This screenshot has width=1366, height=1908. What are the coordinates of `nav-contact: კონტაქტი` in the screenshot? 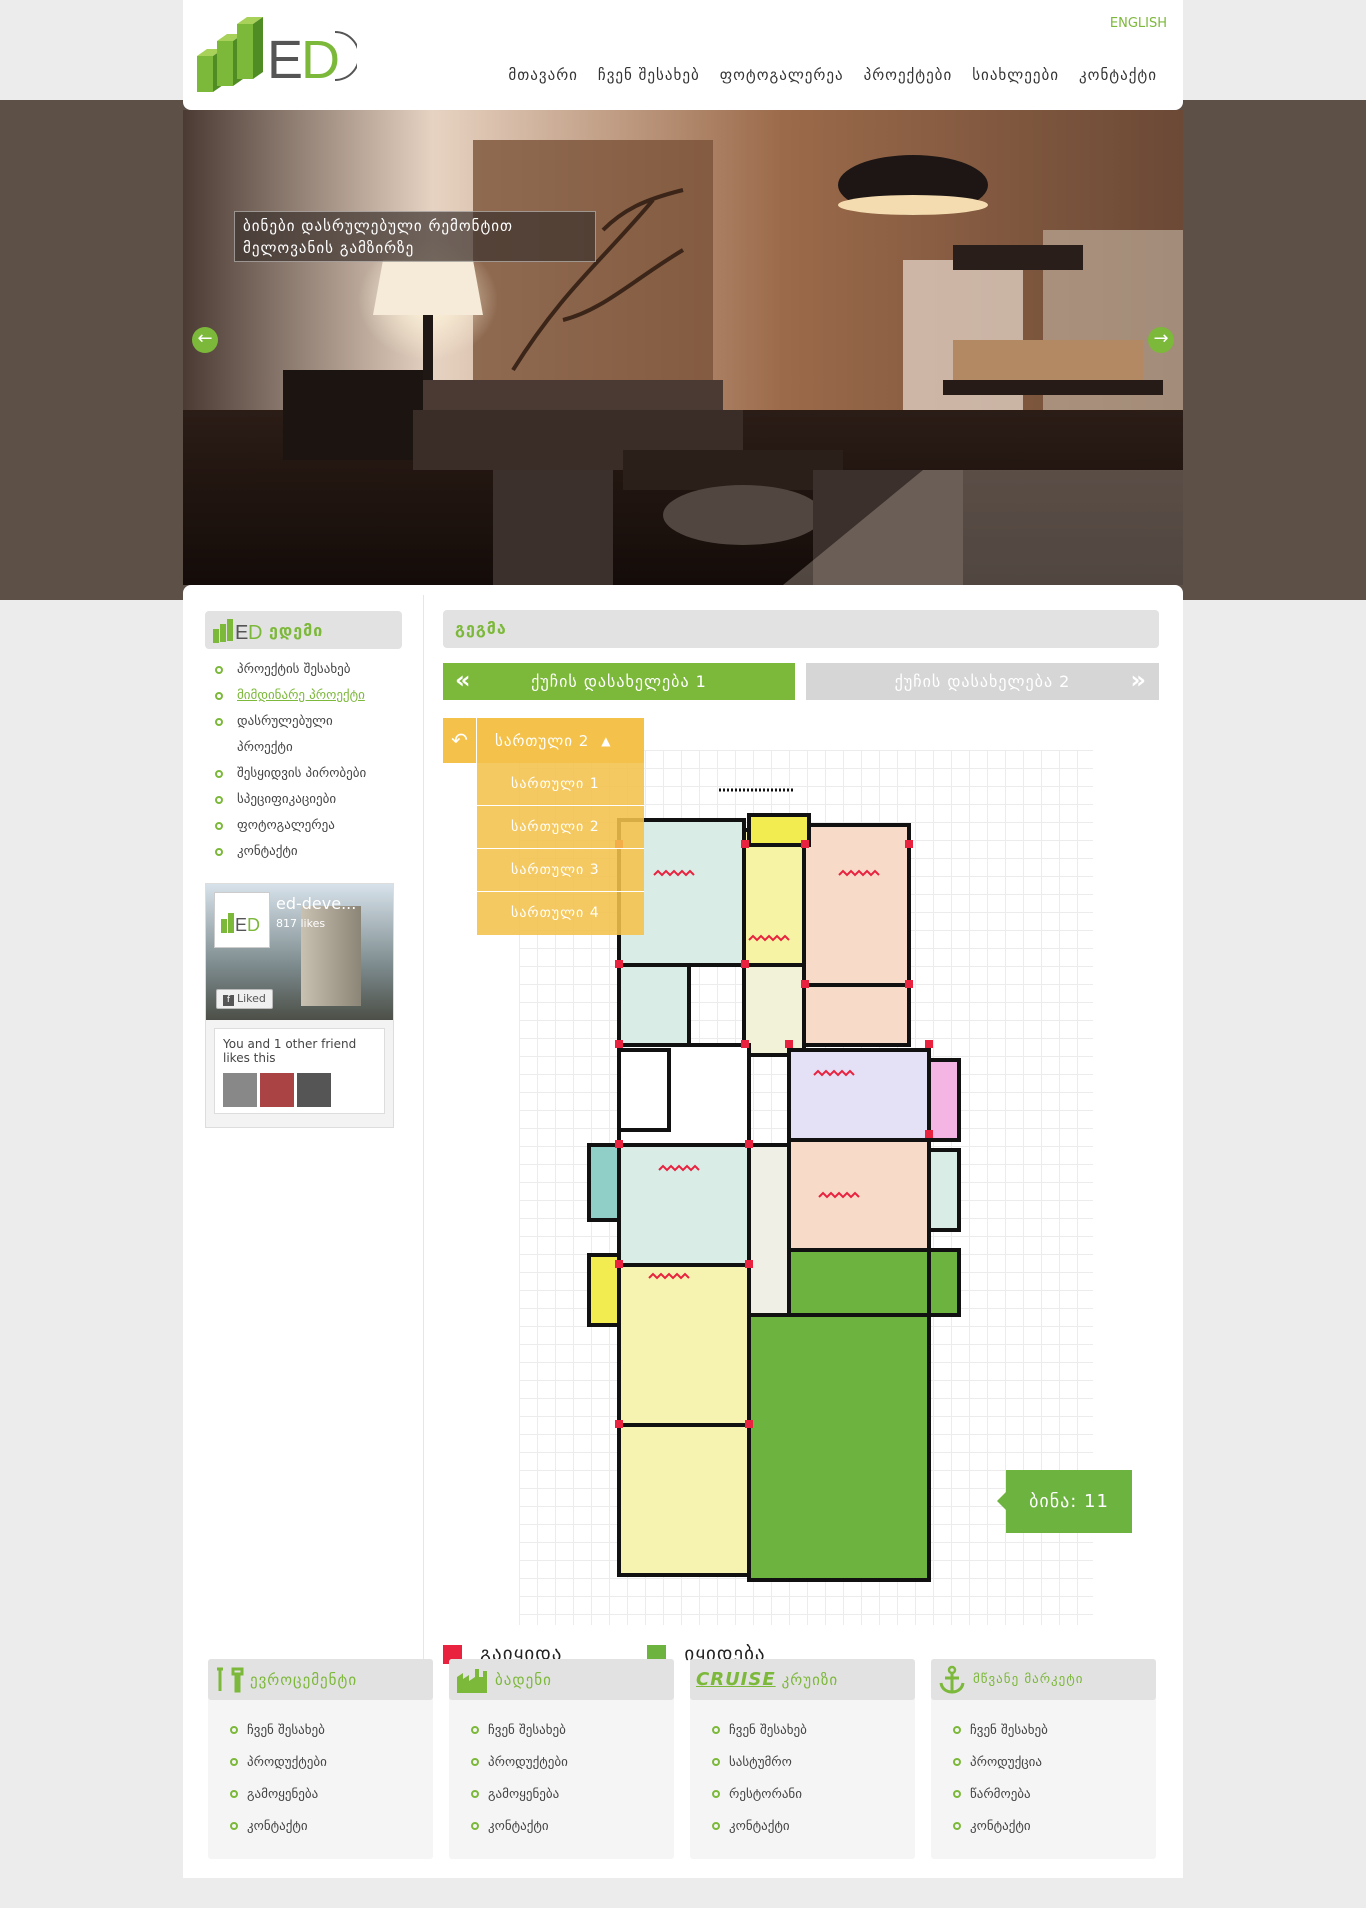 It's located at (1118, 75).